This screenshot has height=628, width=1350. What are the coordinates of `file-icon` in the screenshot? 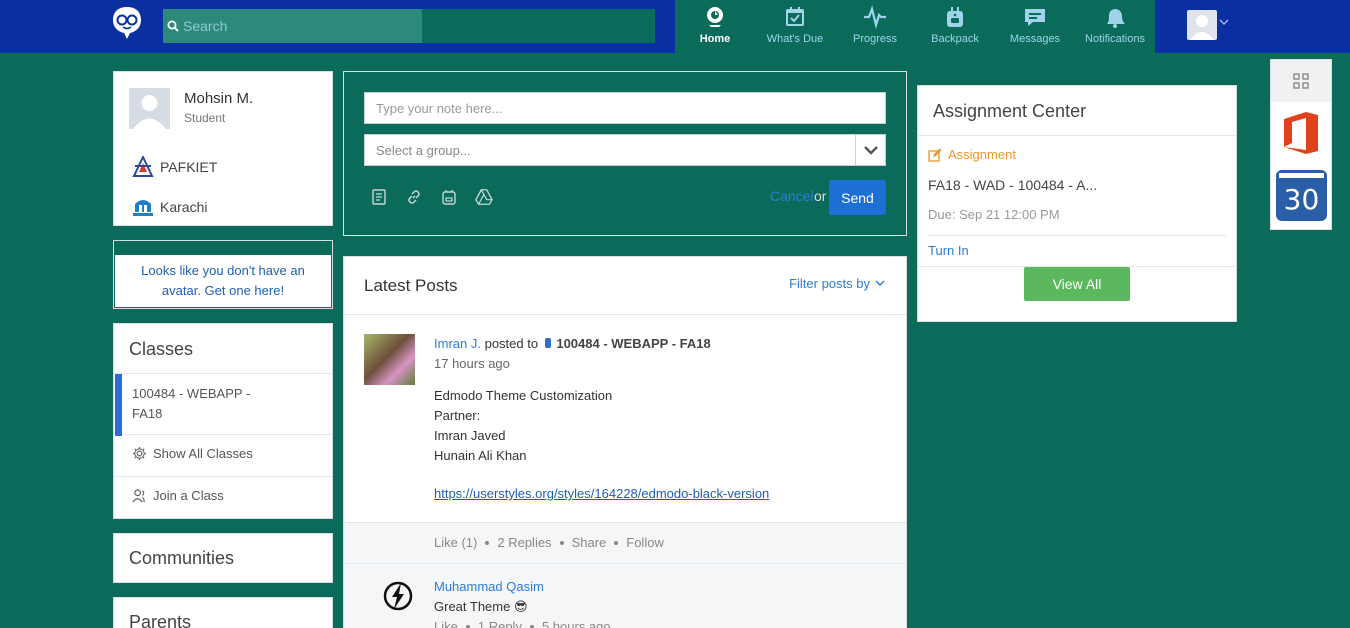 It's located at (379, 197).